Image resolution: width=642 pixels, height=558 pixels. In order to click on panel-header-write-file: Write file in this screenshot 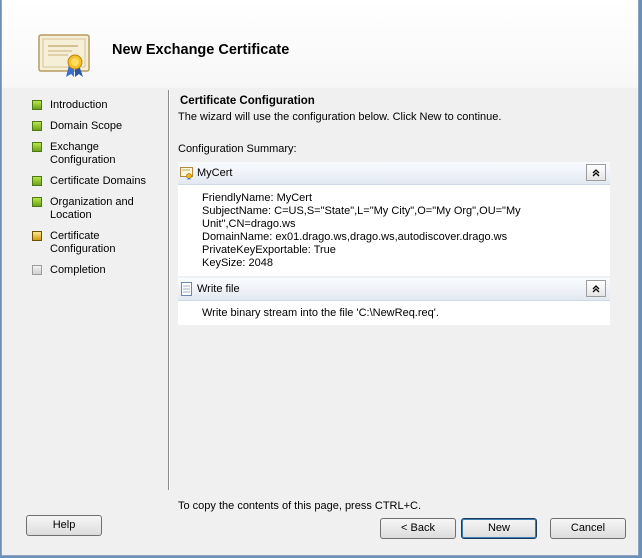, I will do `click(394, 289)`.